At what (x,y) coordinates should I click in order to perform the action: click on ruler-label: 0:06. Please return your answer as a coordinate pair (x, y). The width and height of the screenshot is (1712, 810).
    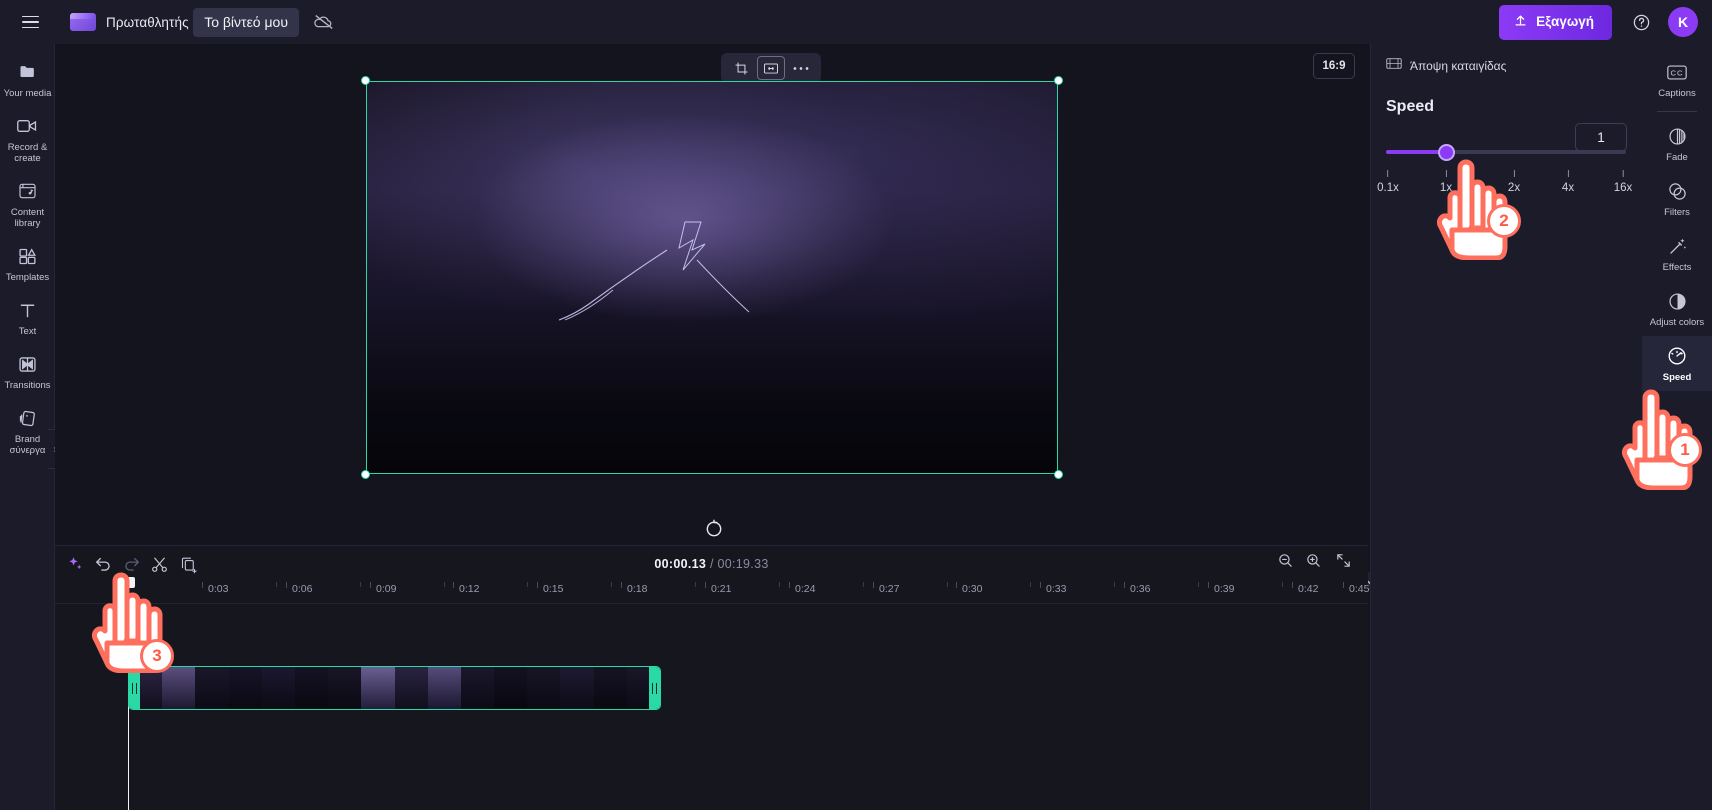
    Looking at the image, I should click on (302, 589).